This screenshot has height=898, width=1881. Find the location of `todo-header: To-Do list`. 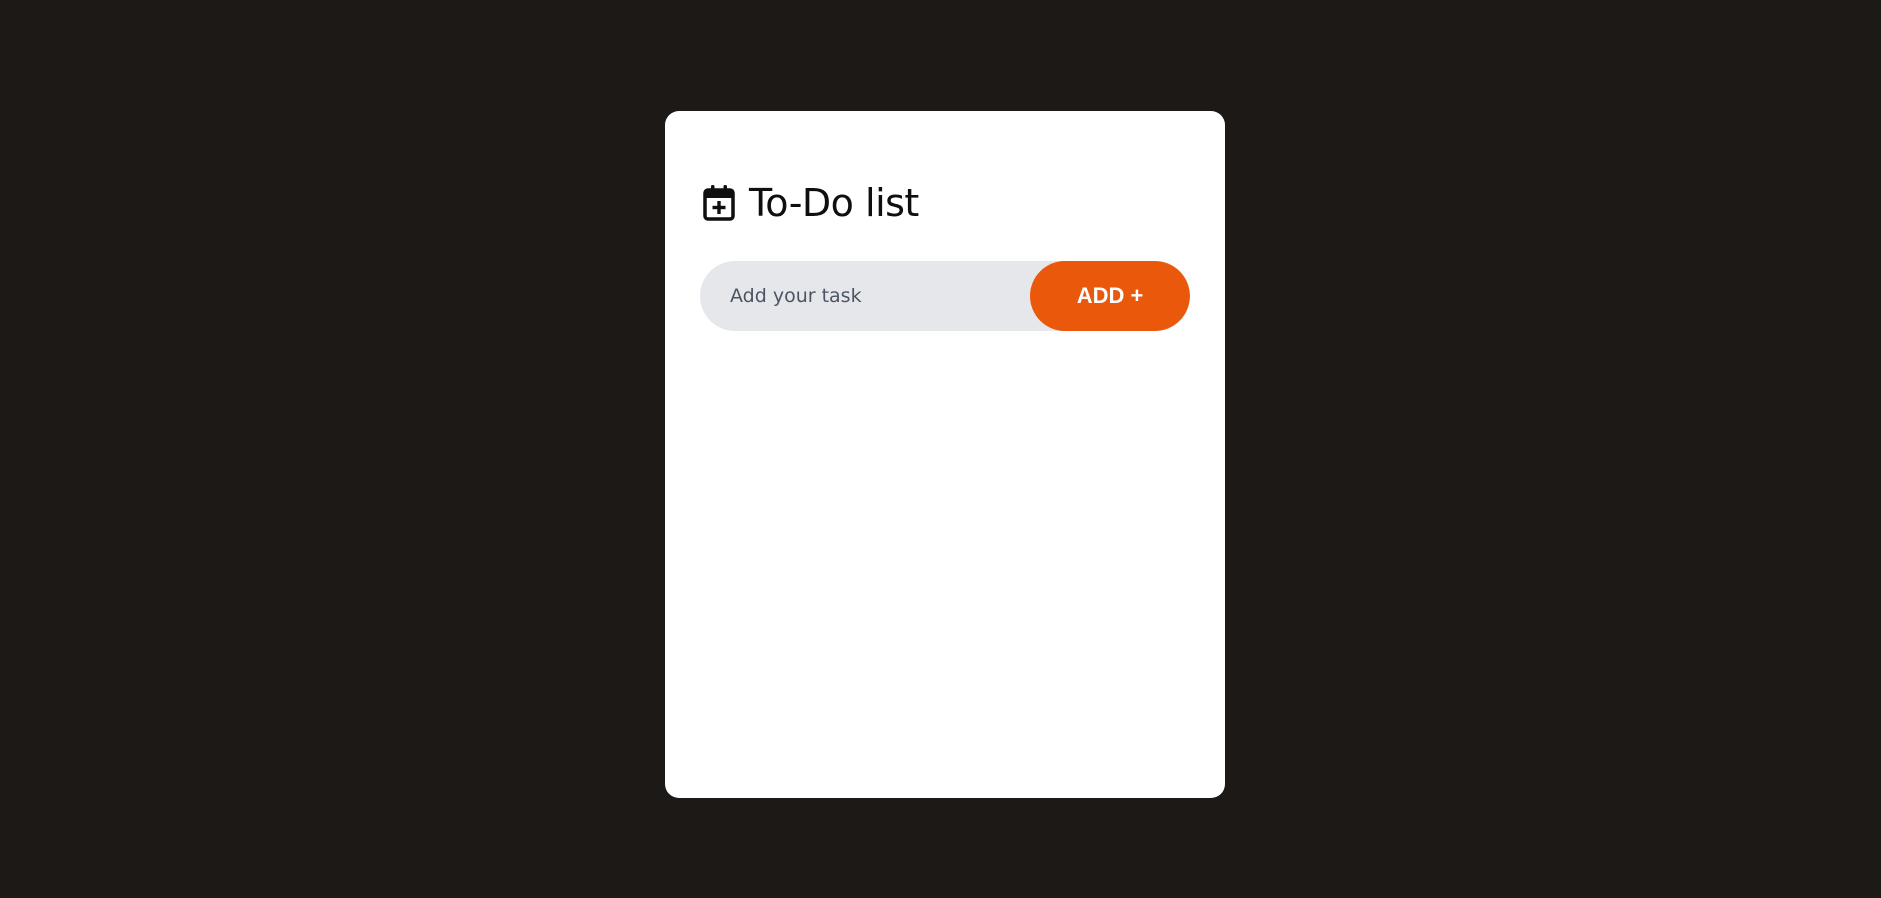

todo-header: To-Do list is located at coordinates (811, 203).